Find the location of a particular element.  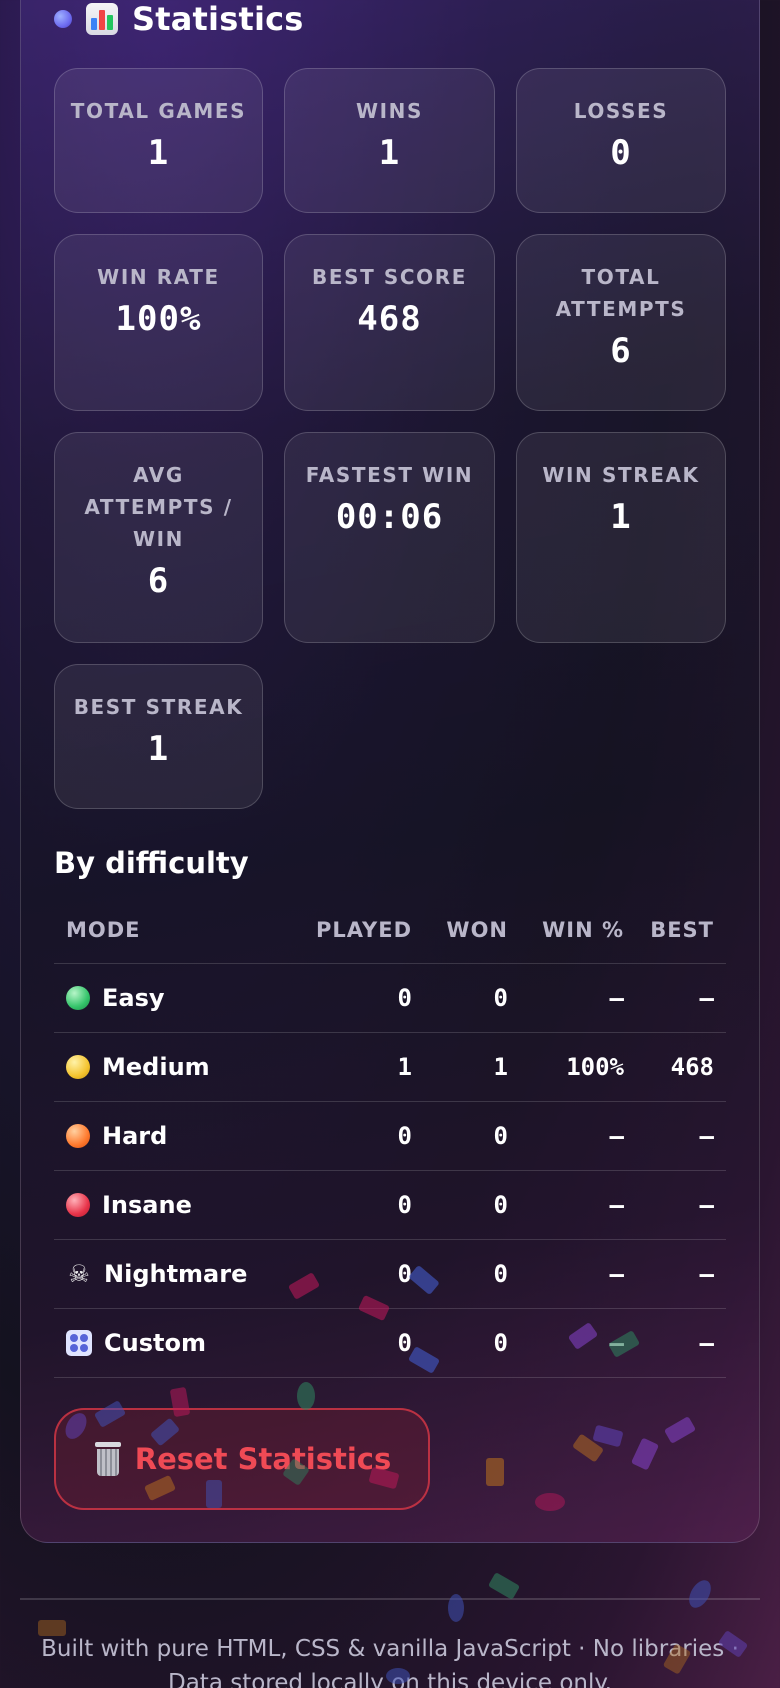

stat-card-total-games: TOTAL GAMES 1 is located at coordinates (158, 140).